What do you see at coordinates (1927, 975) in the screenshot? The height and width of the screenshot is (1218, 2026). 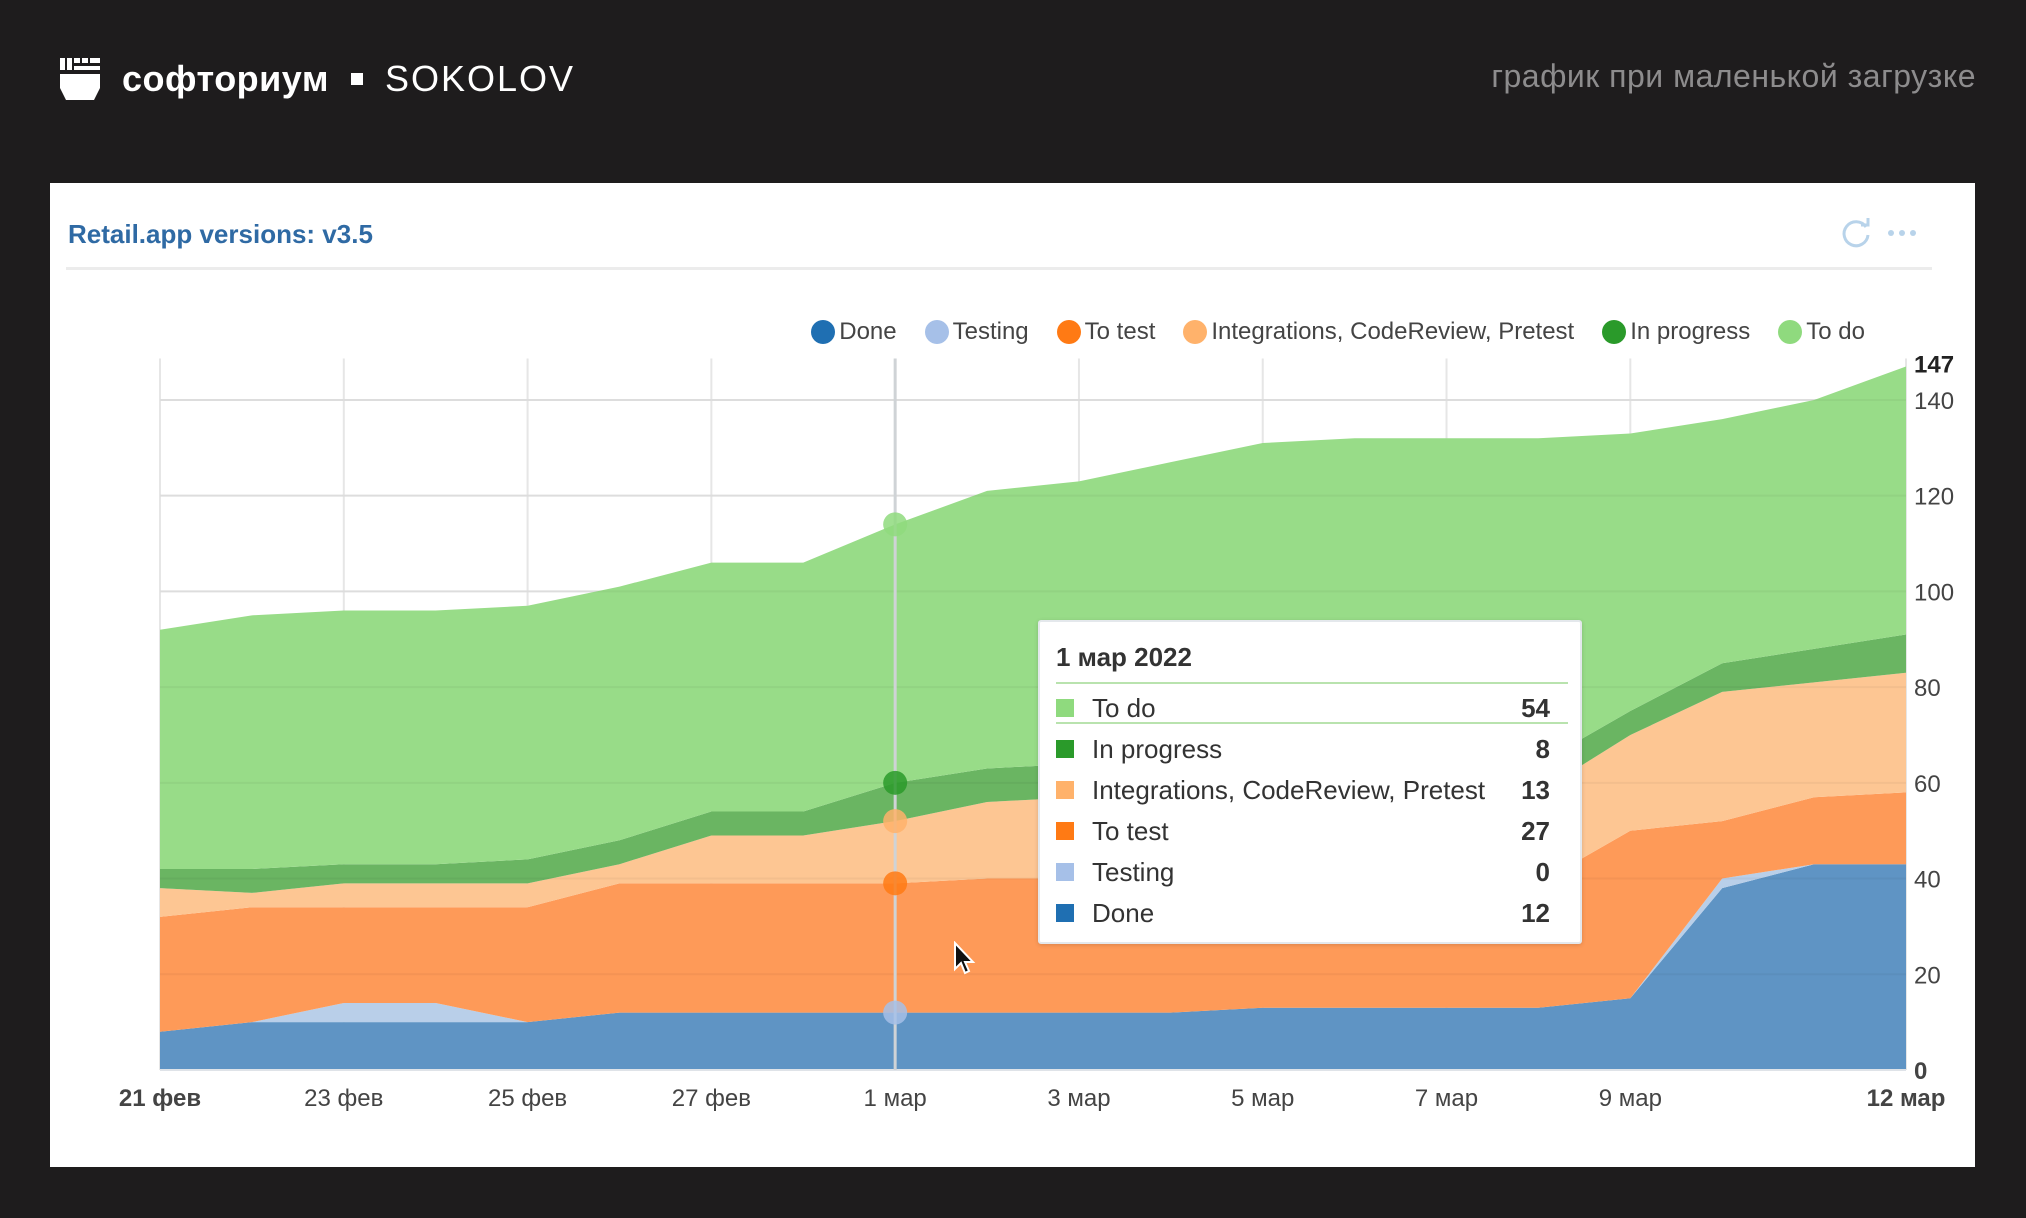 I see `y-tick-label: 20` at bounding box center [1927, 975].